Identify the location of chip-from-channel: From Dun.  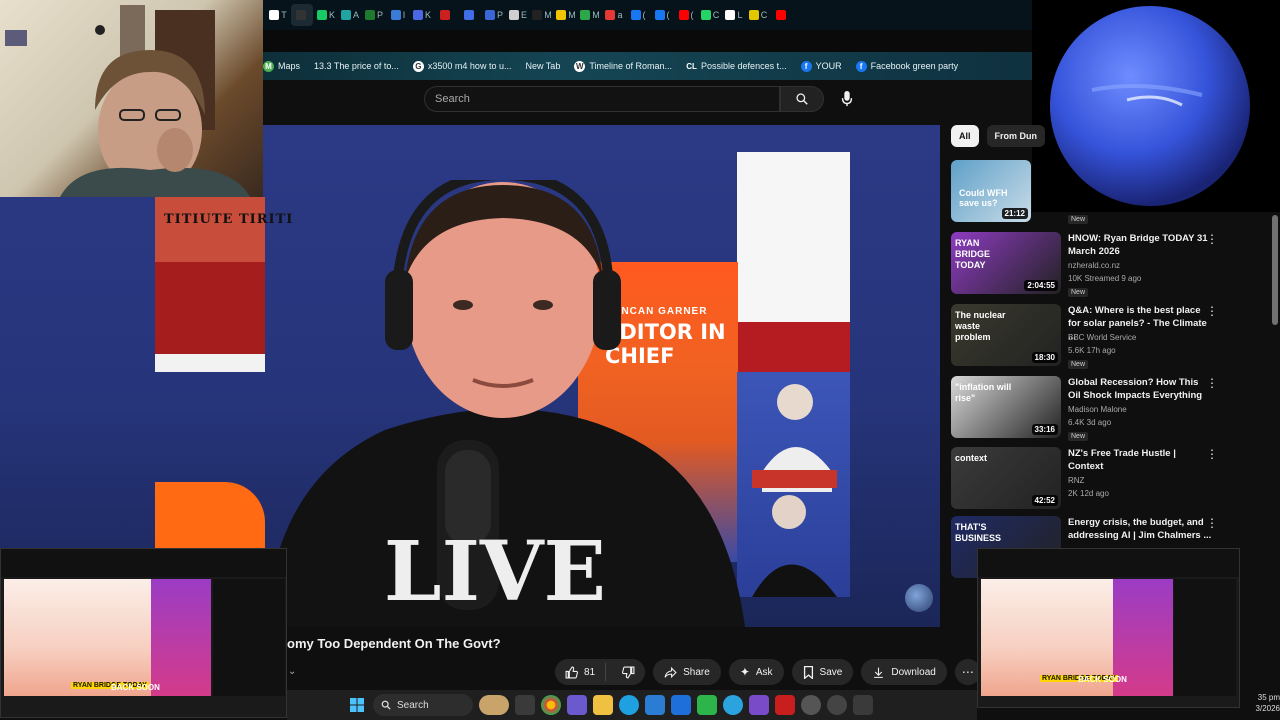
(1016, 136).